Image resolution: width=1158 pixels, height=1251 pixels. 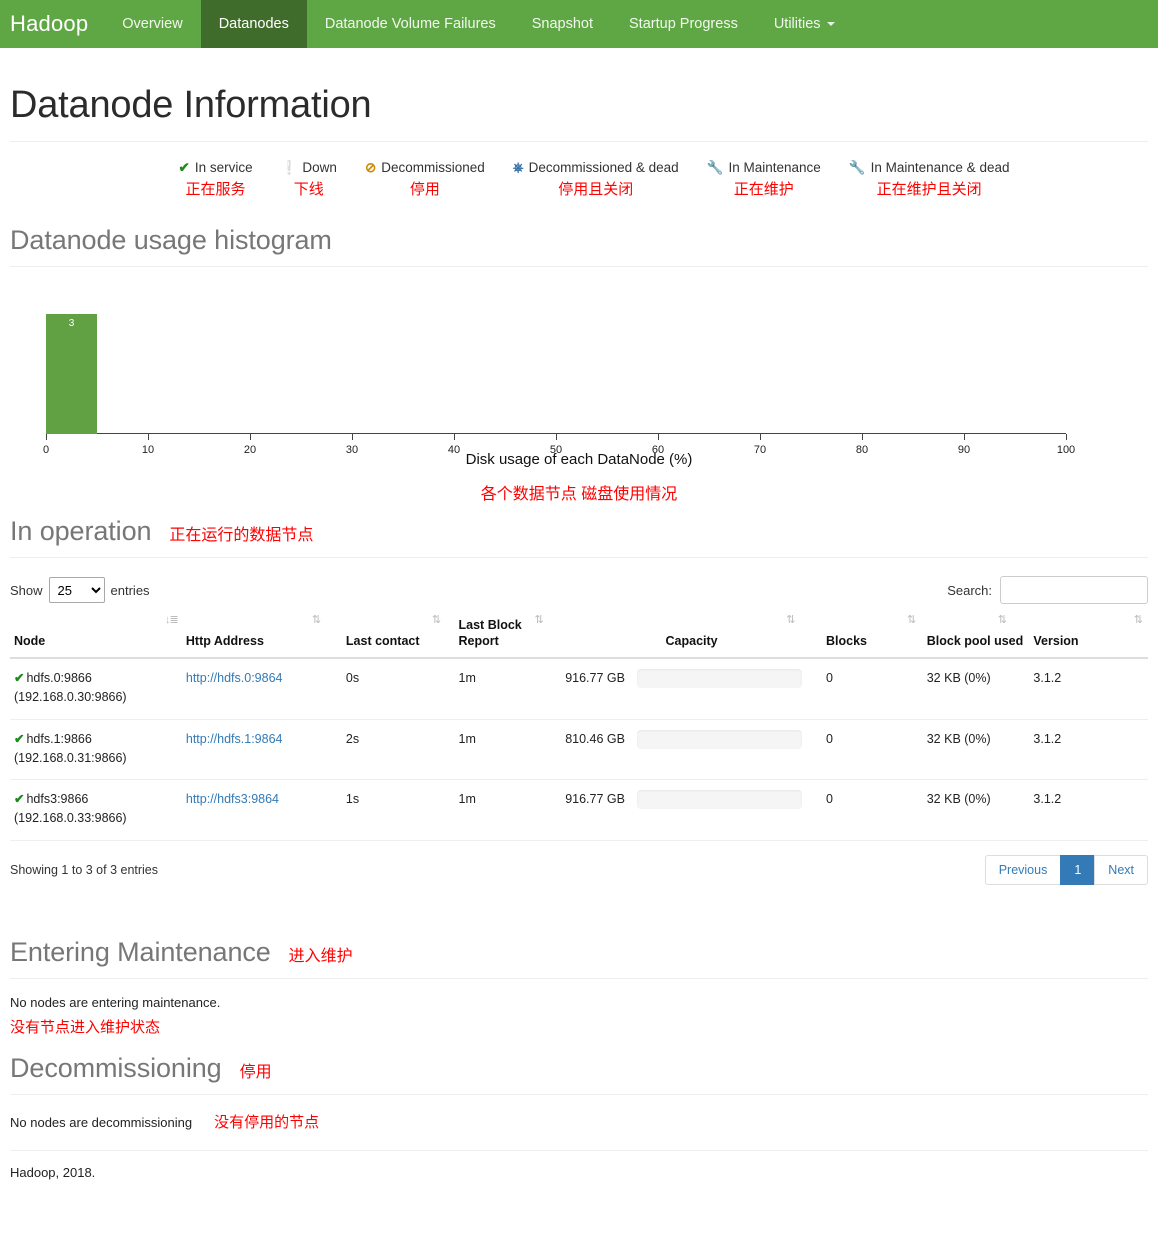 I want to click on page-title: Datanode Information, so click(x=191, y=105).